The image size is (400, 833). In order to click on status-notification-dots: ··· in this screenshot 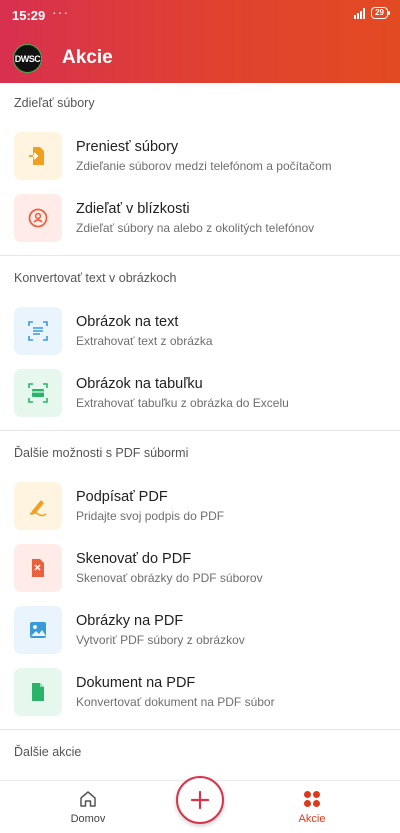, I will do `click(60, 12)`.